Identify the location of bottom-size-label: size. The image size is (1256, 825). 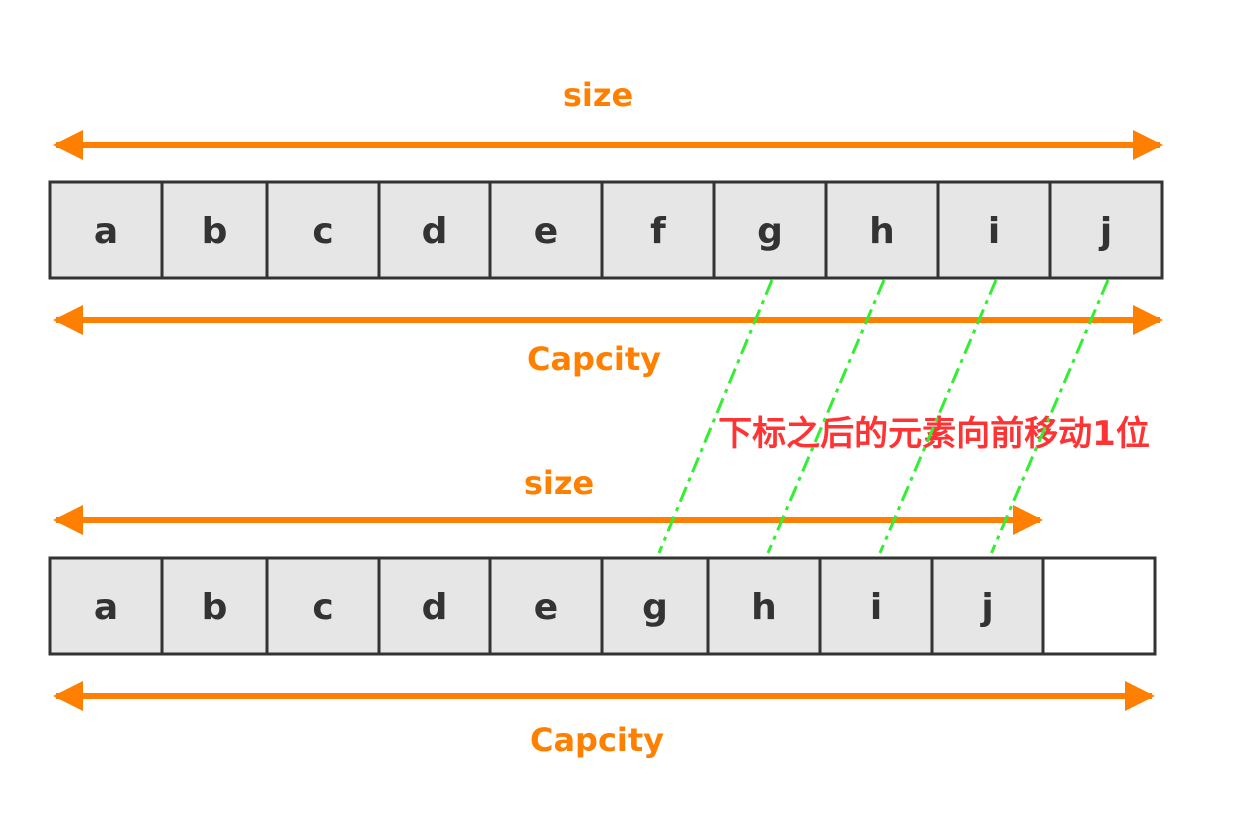
(559, 483).